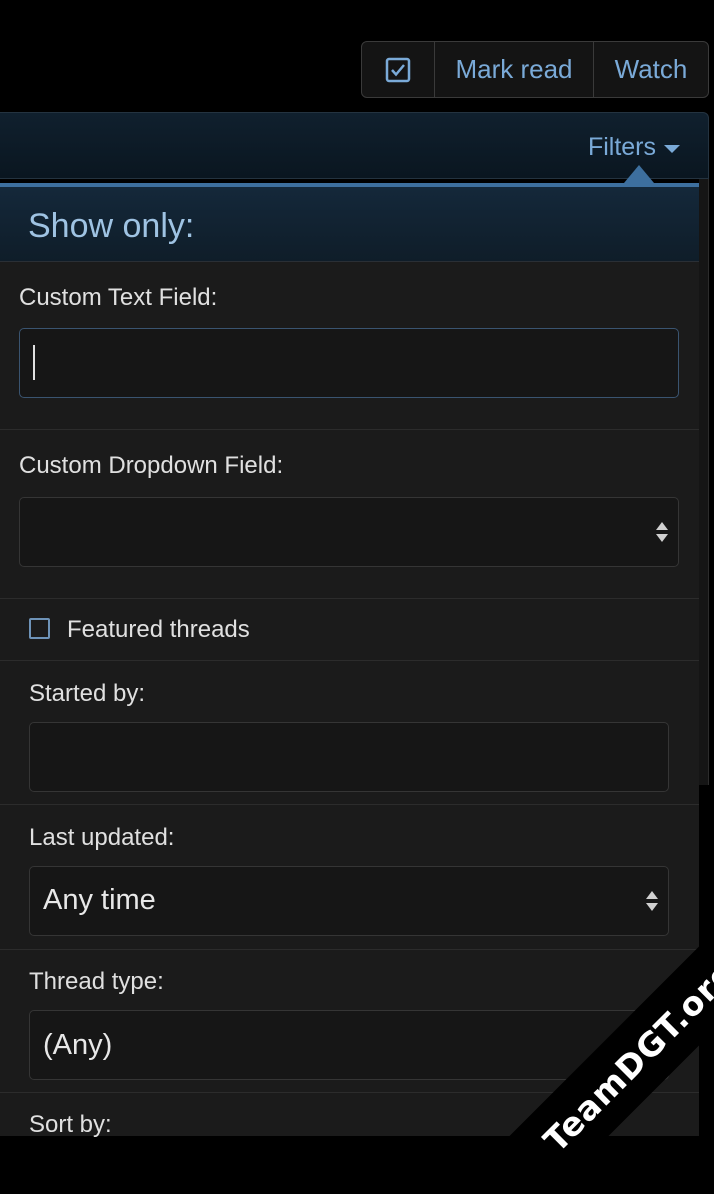 This screenshot has height=1194, width=714. Describe the element at coordinates (651, 69) in the screenshot. I see `watch-button: Watch` at that location.